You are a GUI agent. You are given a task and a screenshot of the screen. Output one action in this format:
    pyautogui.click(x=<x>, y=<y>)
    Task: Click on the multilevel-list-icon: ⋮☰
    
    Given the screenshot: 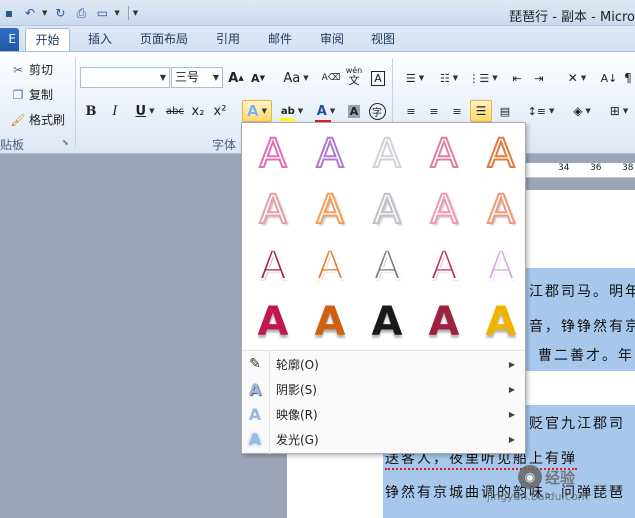 What is the action you would take?
    pyautogui.click(x=479, y=78)
    